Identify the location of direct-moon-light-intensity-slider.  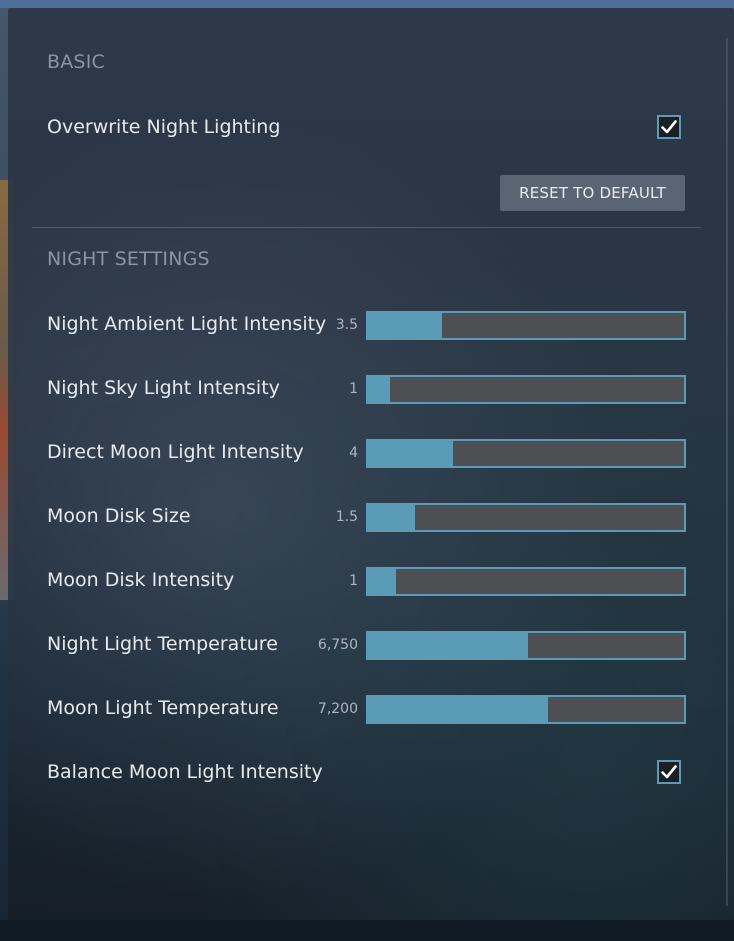
(526, 453).